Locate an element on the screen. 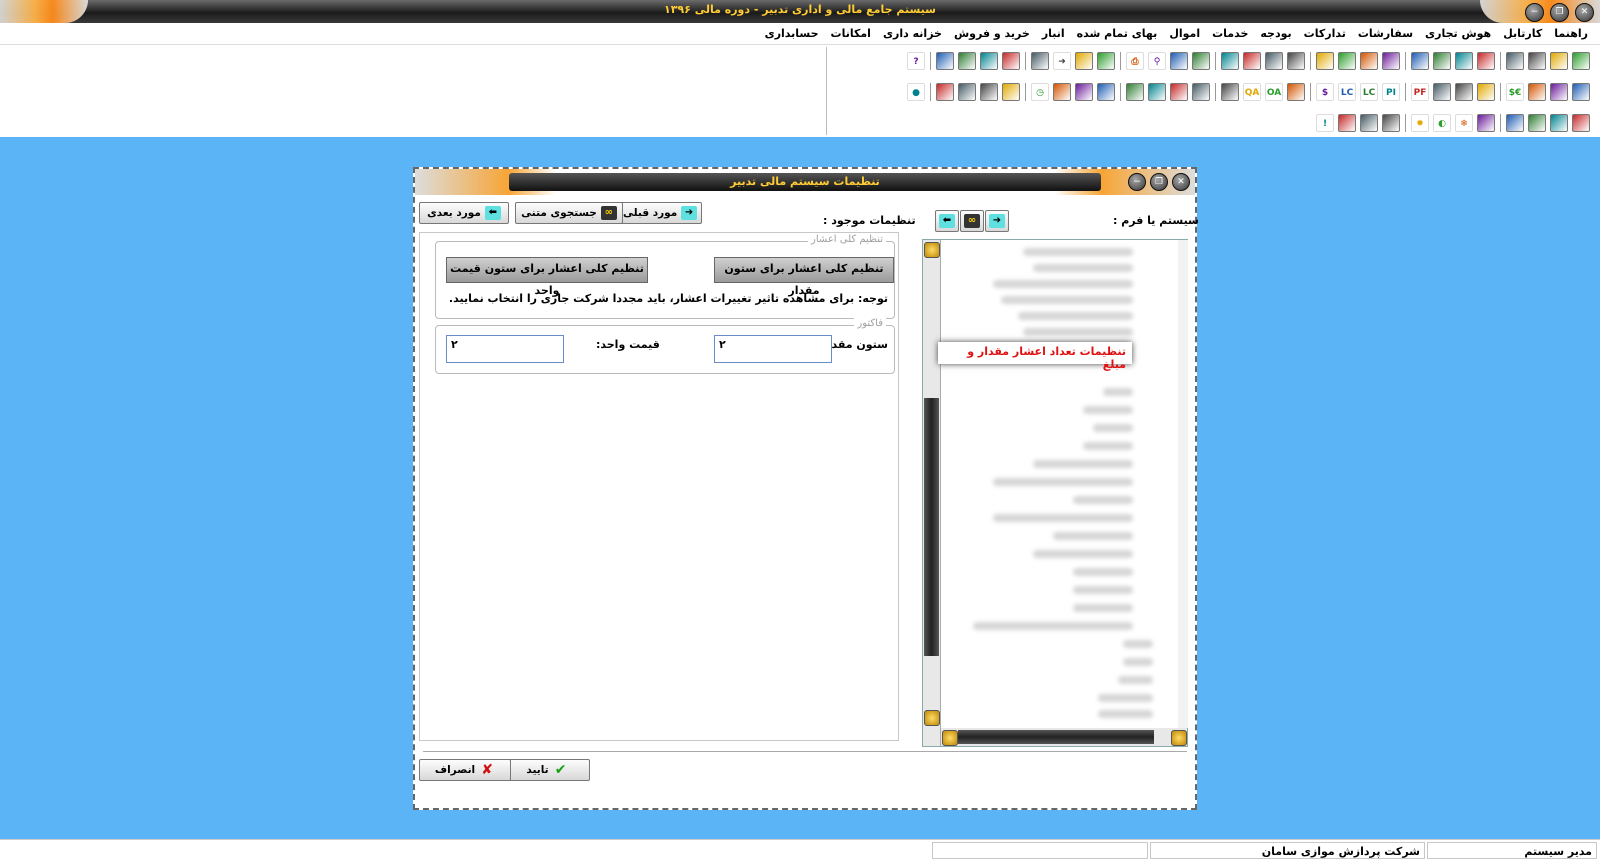 This screenshot has height=861, width=1600. qa-icon: QA is located at coordinates (1252, 92).